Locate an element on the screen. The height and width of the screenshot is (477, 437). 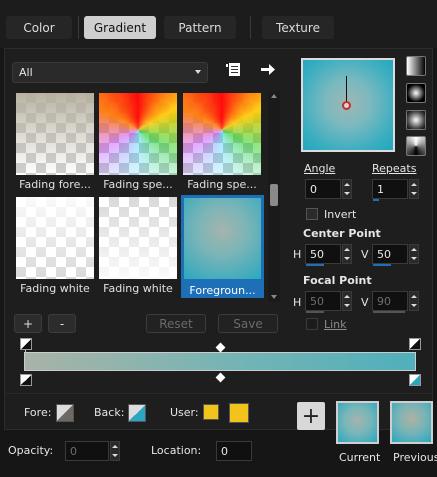
previous-label: Previous is located at coordinates (415, 457).